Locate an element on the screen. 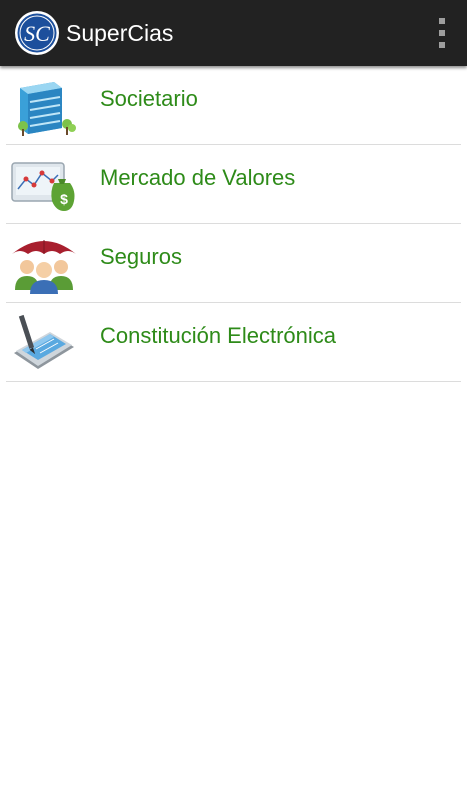  menu-item-label: Seguros is located at coordinates (141, 256).